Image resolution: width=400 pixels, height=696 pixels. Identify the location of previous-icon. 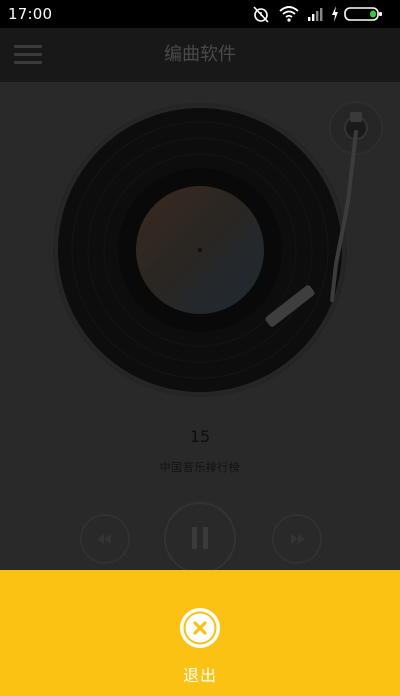
(104, 539).